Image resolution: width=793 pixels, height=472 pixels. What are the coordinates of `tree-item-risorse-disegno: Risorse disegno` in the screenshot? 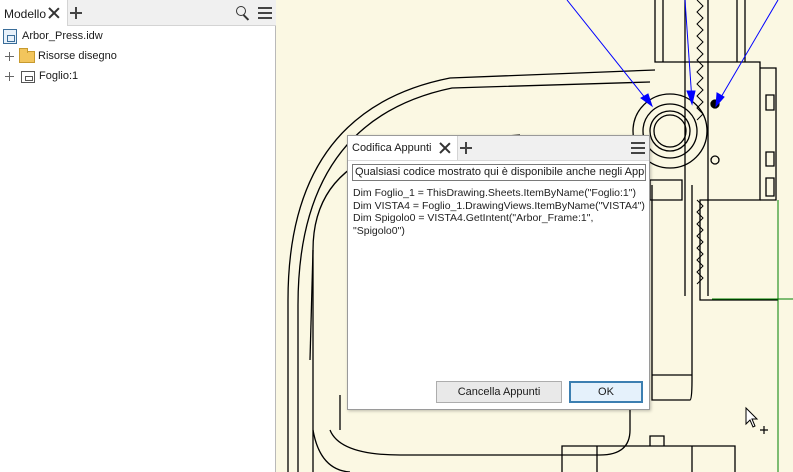 It's located at (138, 57).